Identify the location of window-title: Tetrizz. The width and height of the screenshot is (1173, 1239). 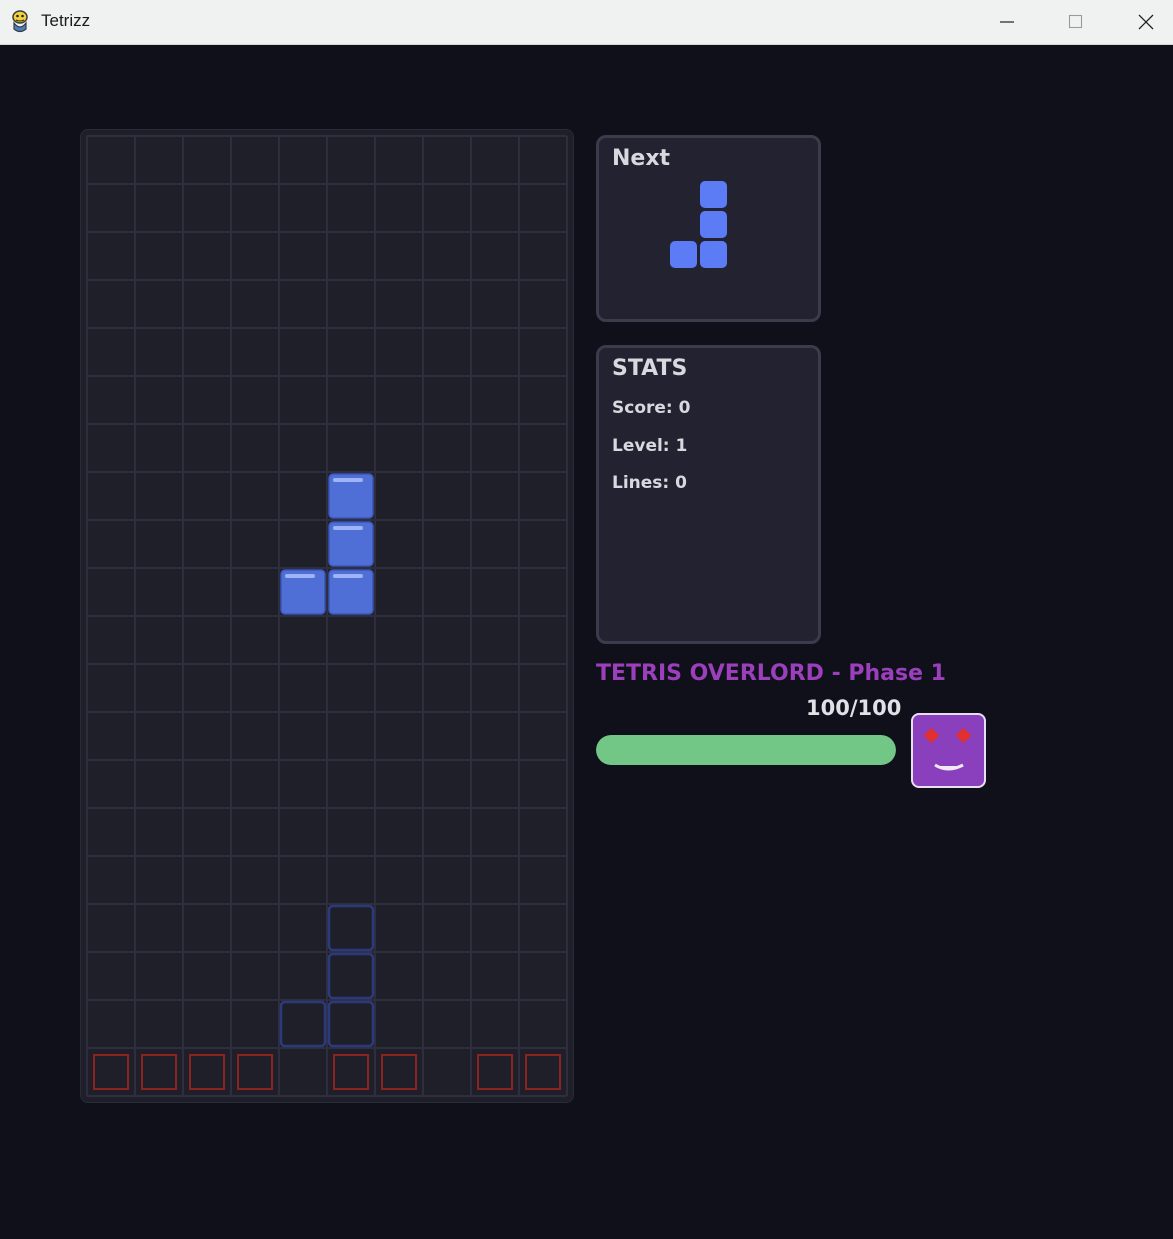
(66, 20).